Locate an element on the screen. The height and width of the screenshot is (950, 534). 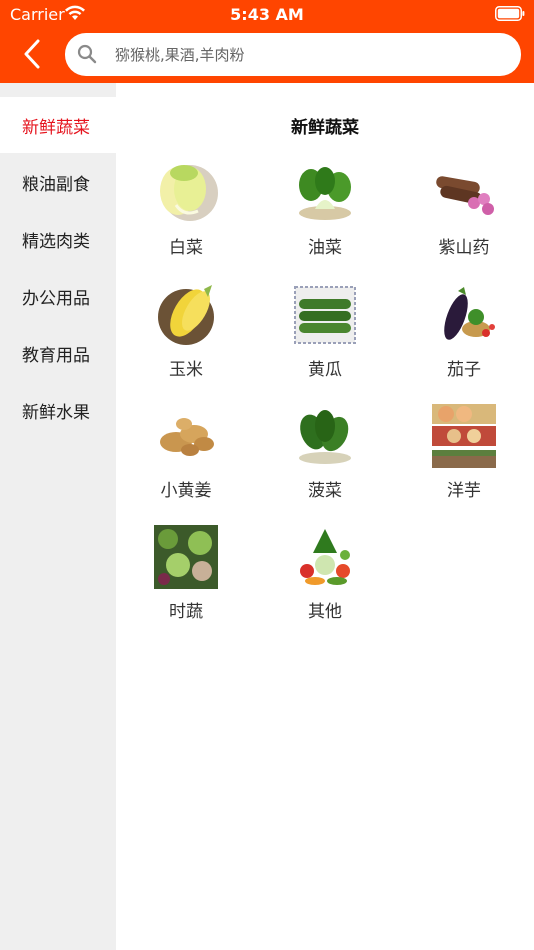
sidebar-item-label: 粮油副食 is located at coordinates (56, 184).